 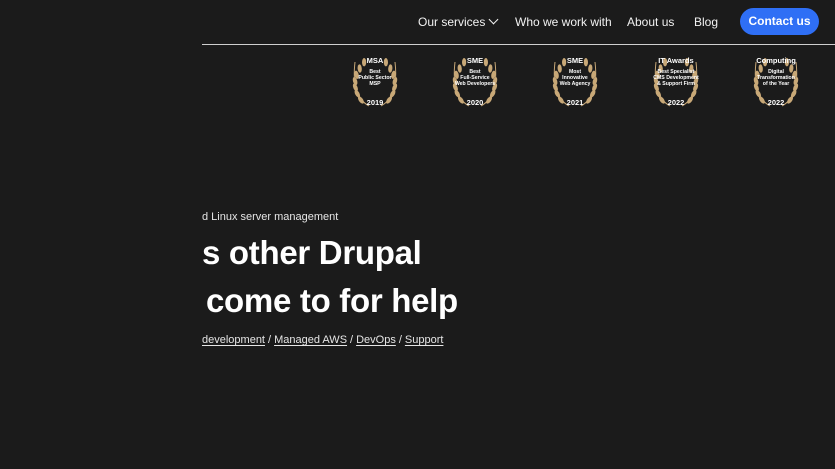 I want to click on award-desc-line: MSP, so click(x=375, y=84).